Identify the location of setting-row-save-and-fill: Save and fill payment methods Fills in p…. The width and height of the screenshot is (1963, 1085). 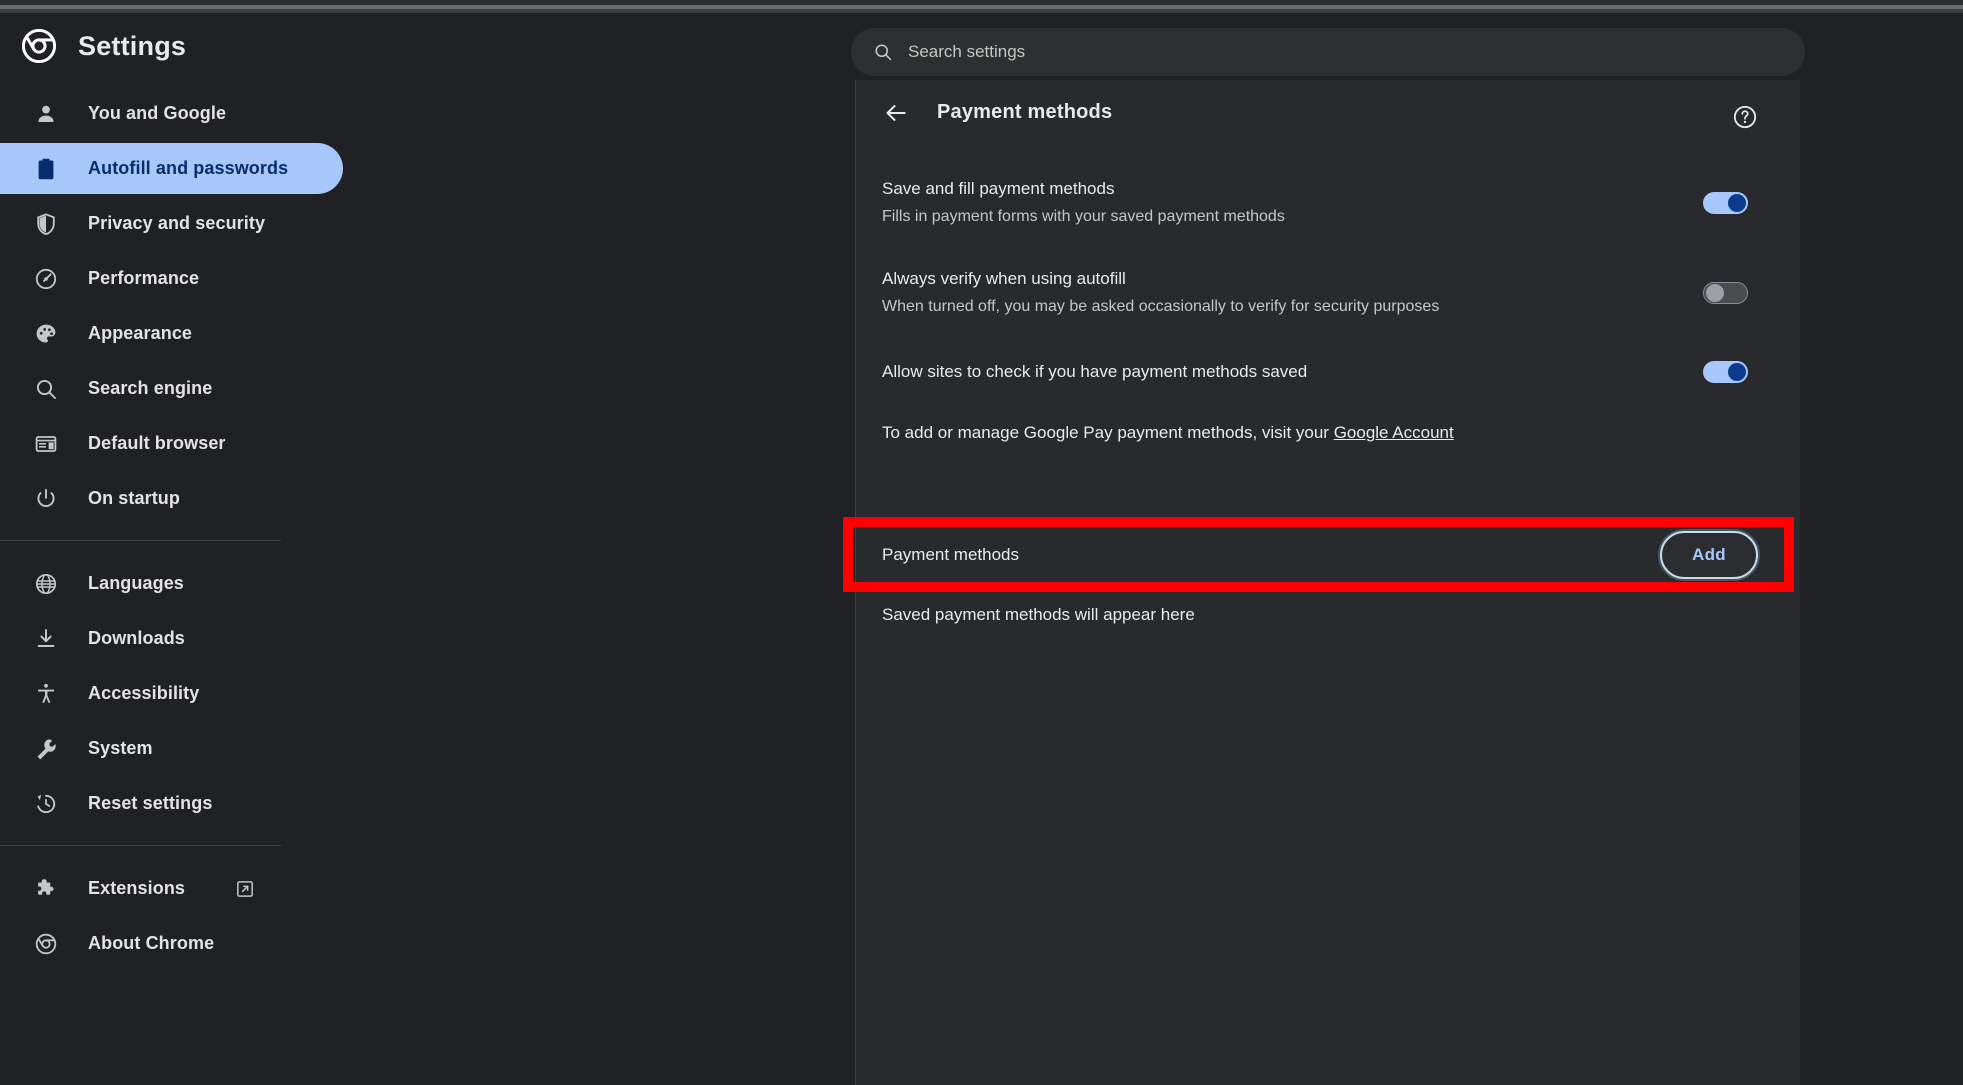
(1328, 203).